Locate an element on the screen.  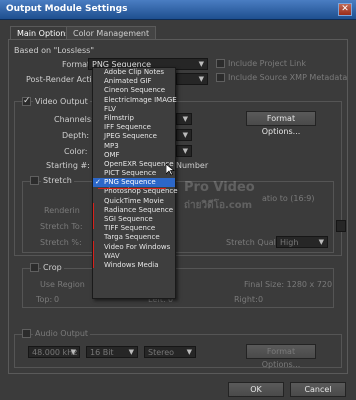
format-option: Windows Media is located at coordinates (134, 265).